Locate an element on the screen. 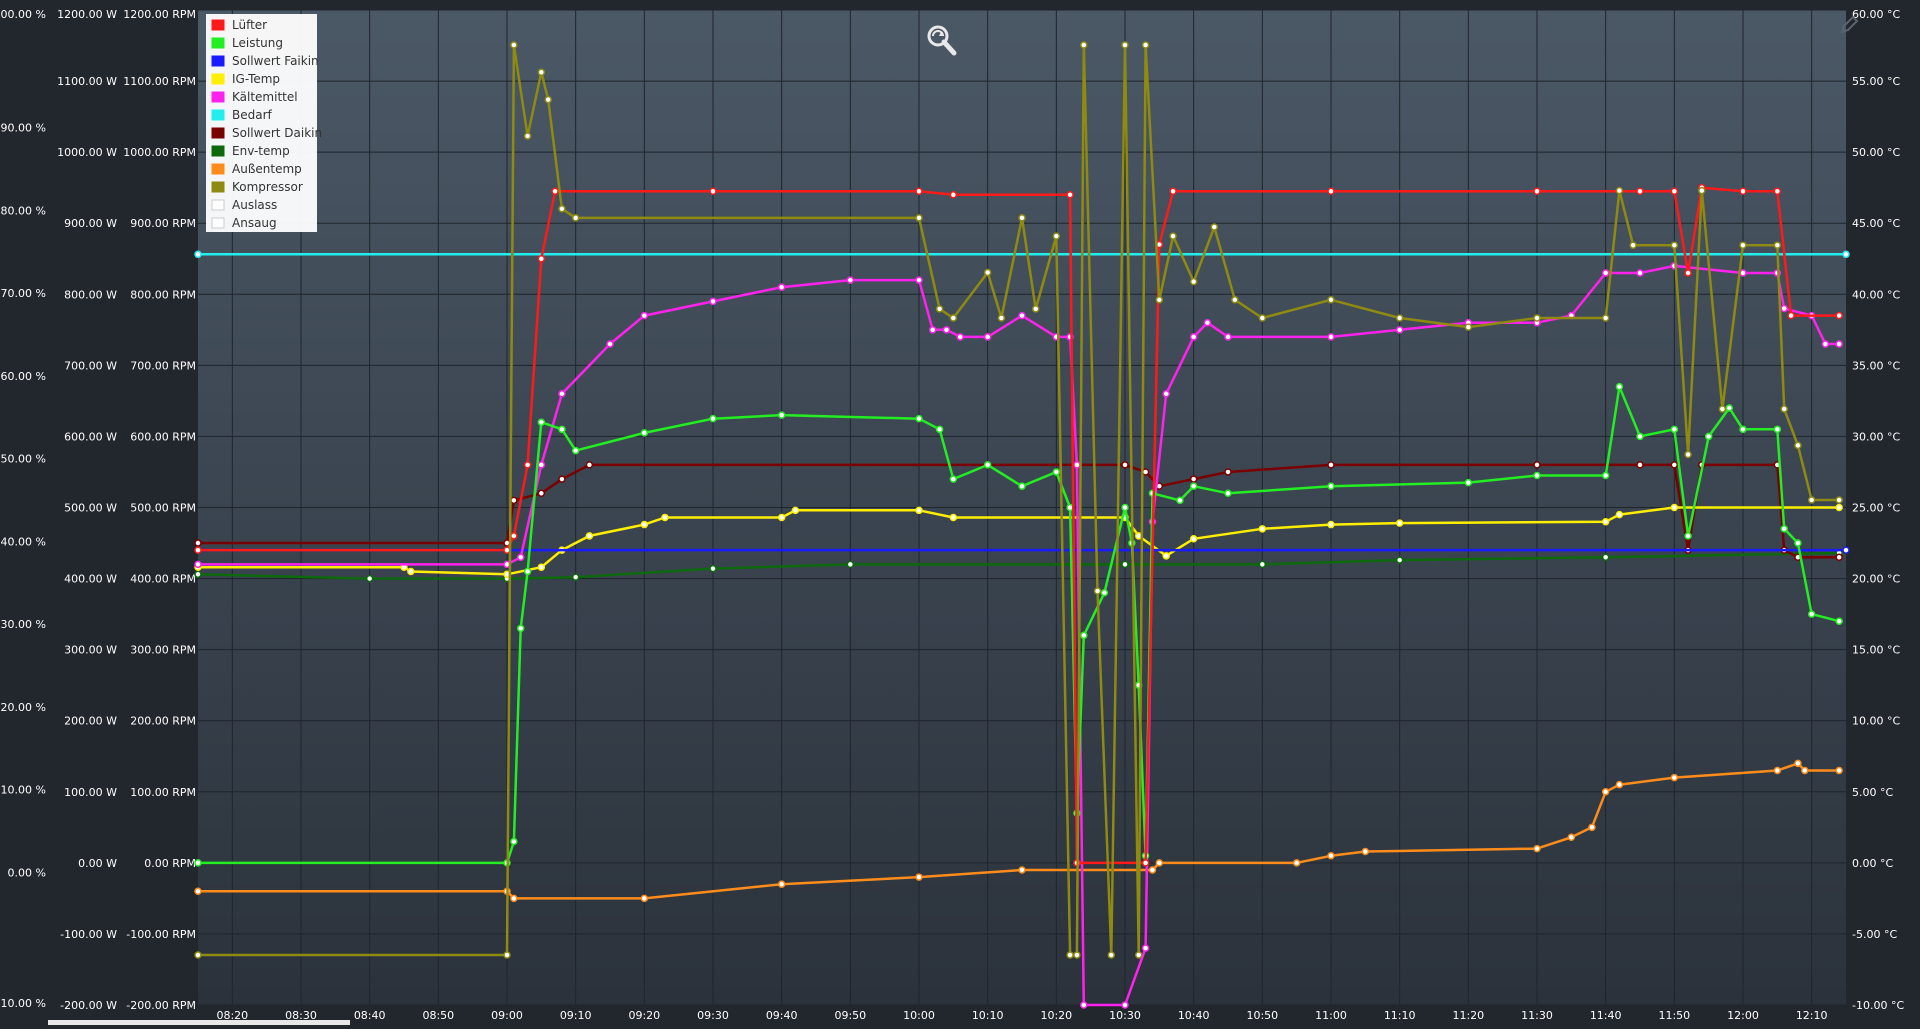  x-tick-label: 10:50 is located at coordinates (1262, 1015).